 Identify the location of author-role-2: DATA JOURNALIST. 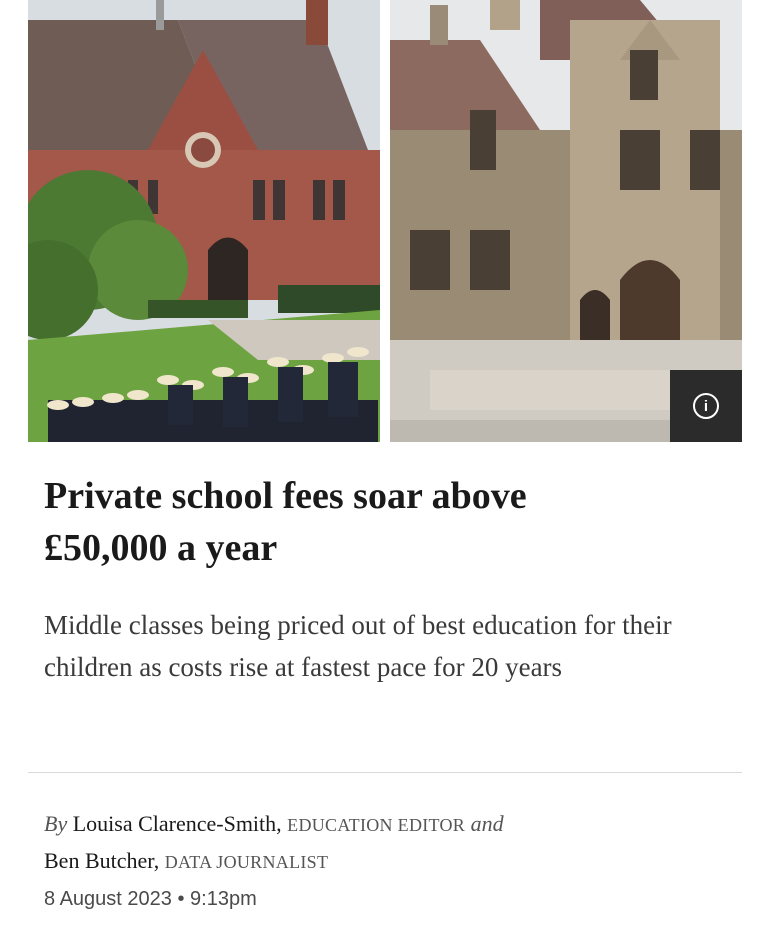
(246, 862).